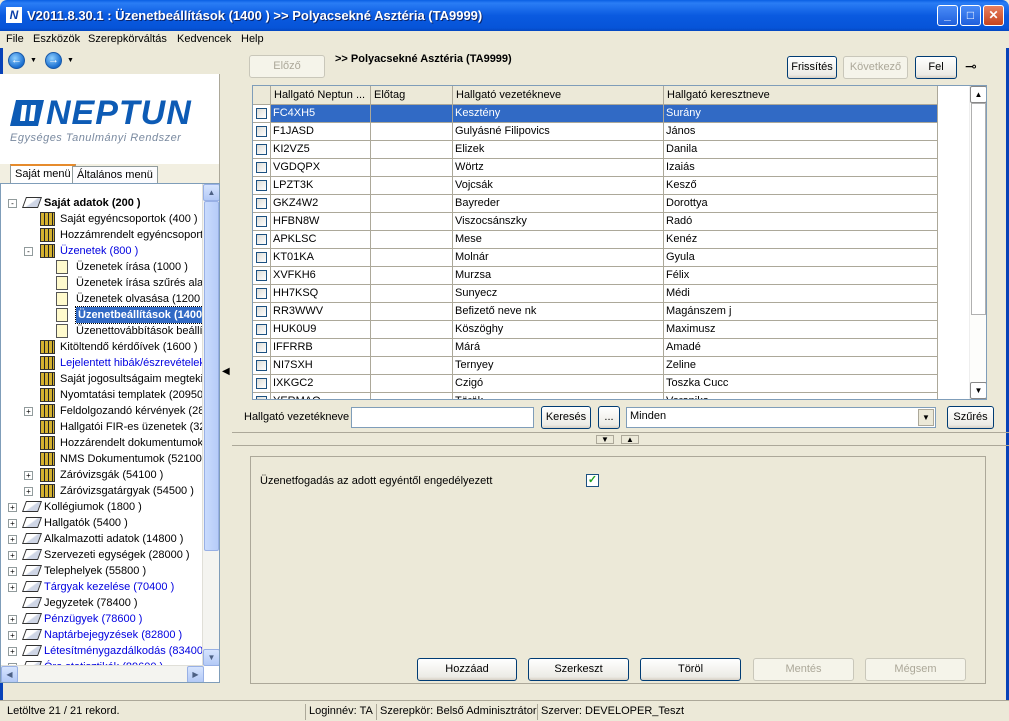 This screenshot has width=1009, height=721. What do you see at coordinates (812, 67) in the screenshot?
I see `refresh-button: Frissítés` at bounding box center [812, 67].